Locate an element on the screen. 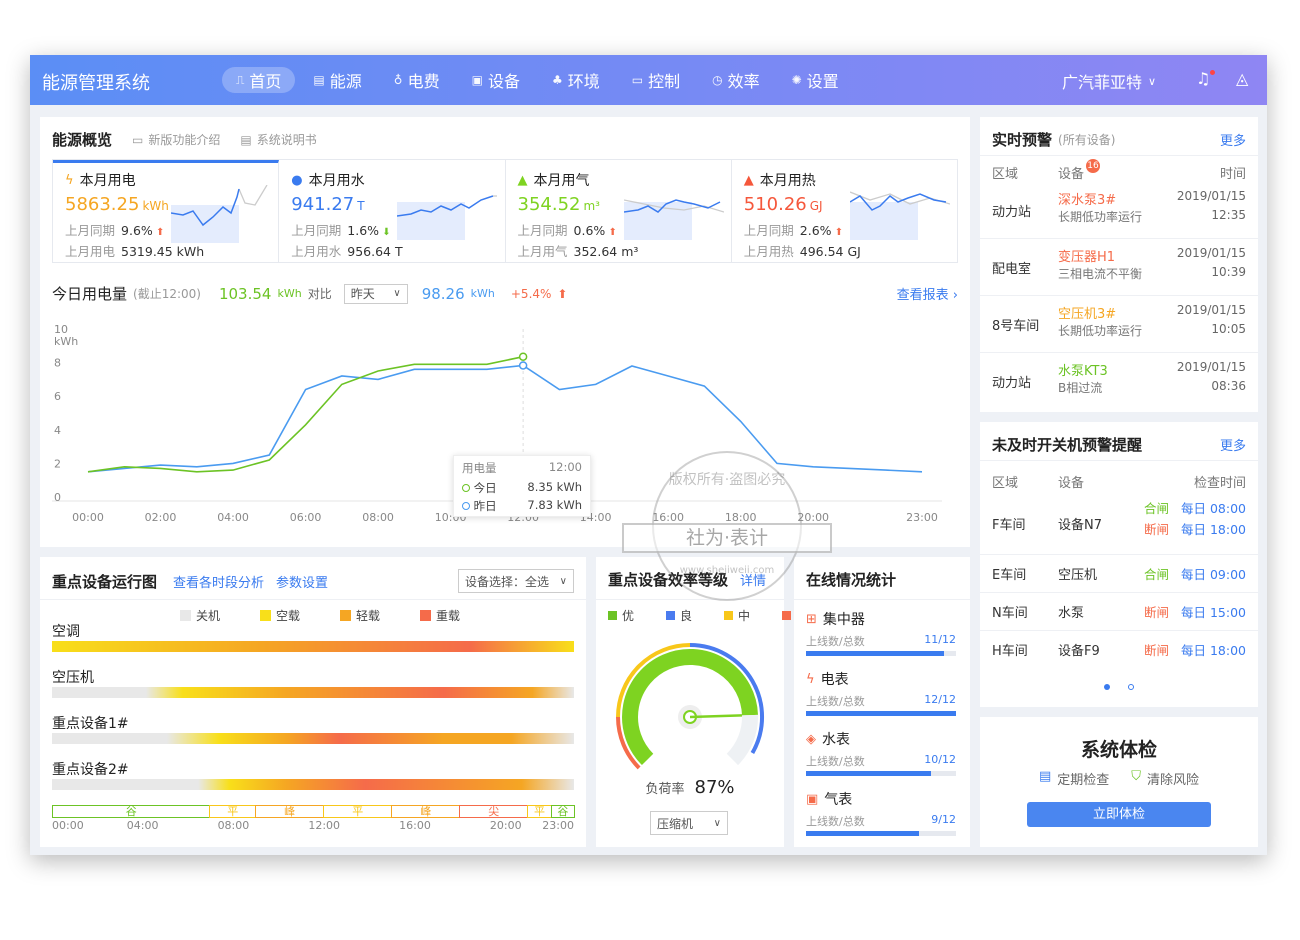 This screenshot has width=1300, height=940. alert-row: 动力站 深水泵3# 长期低功率运行 2019/01/15 12:35 is located at coordinates (1119, 212).